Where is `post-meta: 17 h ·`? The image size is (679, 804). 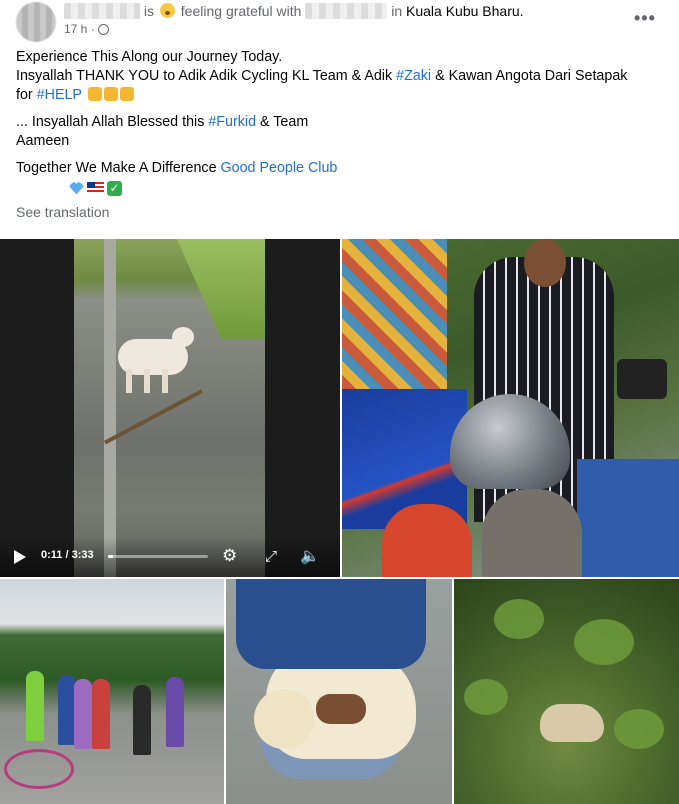 post-meta: 17 h · is located at coordinates (86, 29).